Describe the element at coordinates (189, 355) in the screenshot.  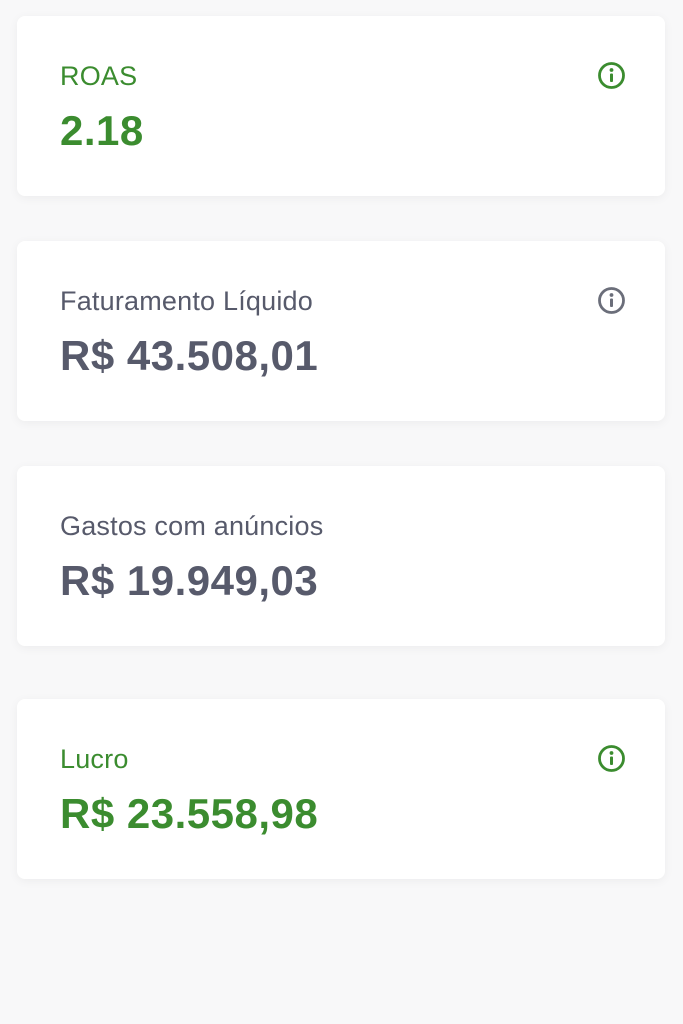
I see `metric-value: R$ 43.508,01` at that location.